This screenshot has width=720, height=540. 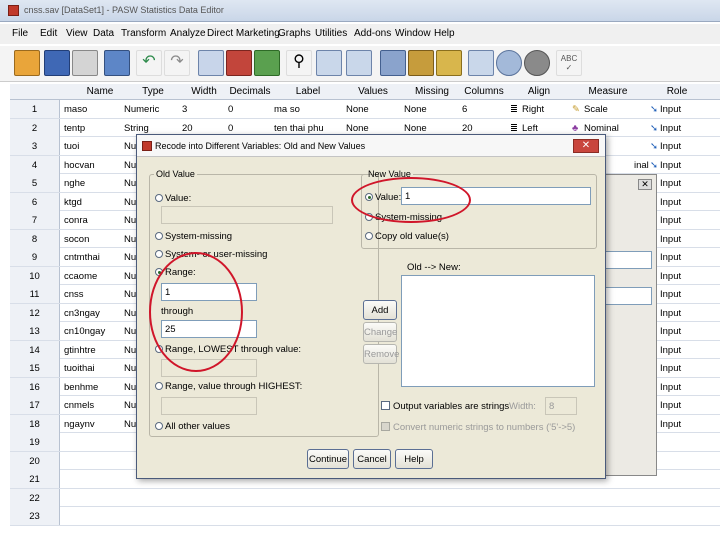 I want to click on row-number: 3, so click(x=35, y=146).